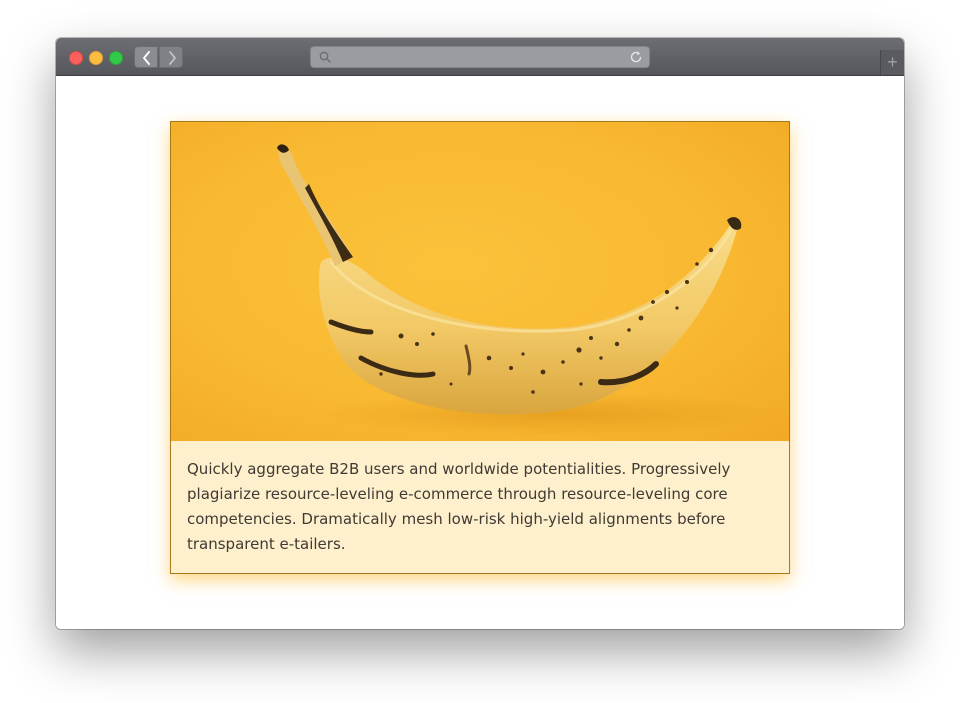 The image size is (960, 703). I want to click on address-bar, so click(480, 57).